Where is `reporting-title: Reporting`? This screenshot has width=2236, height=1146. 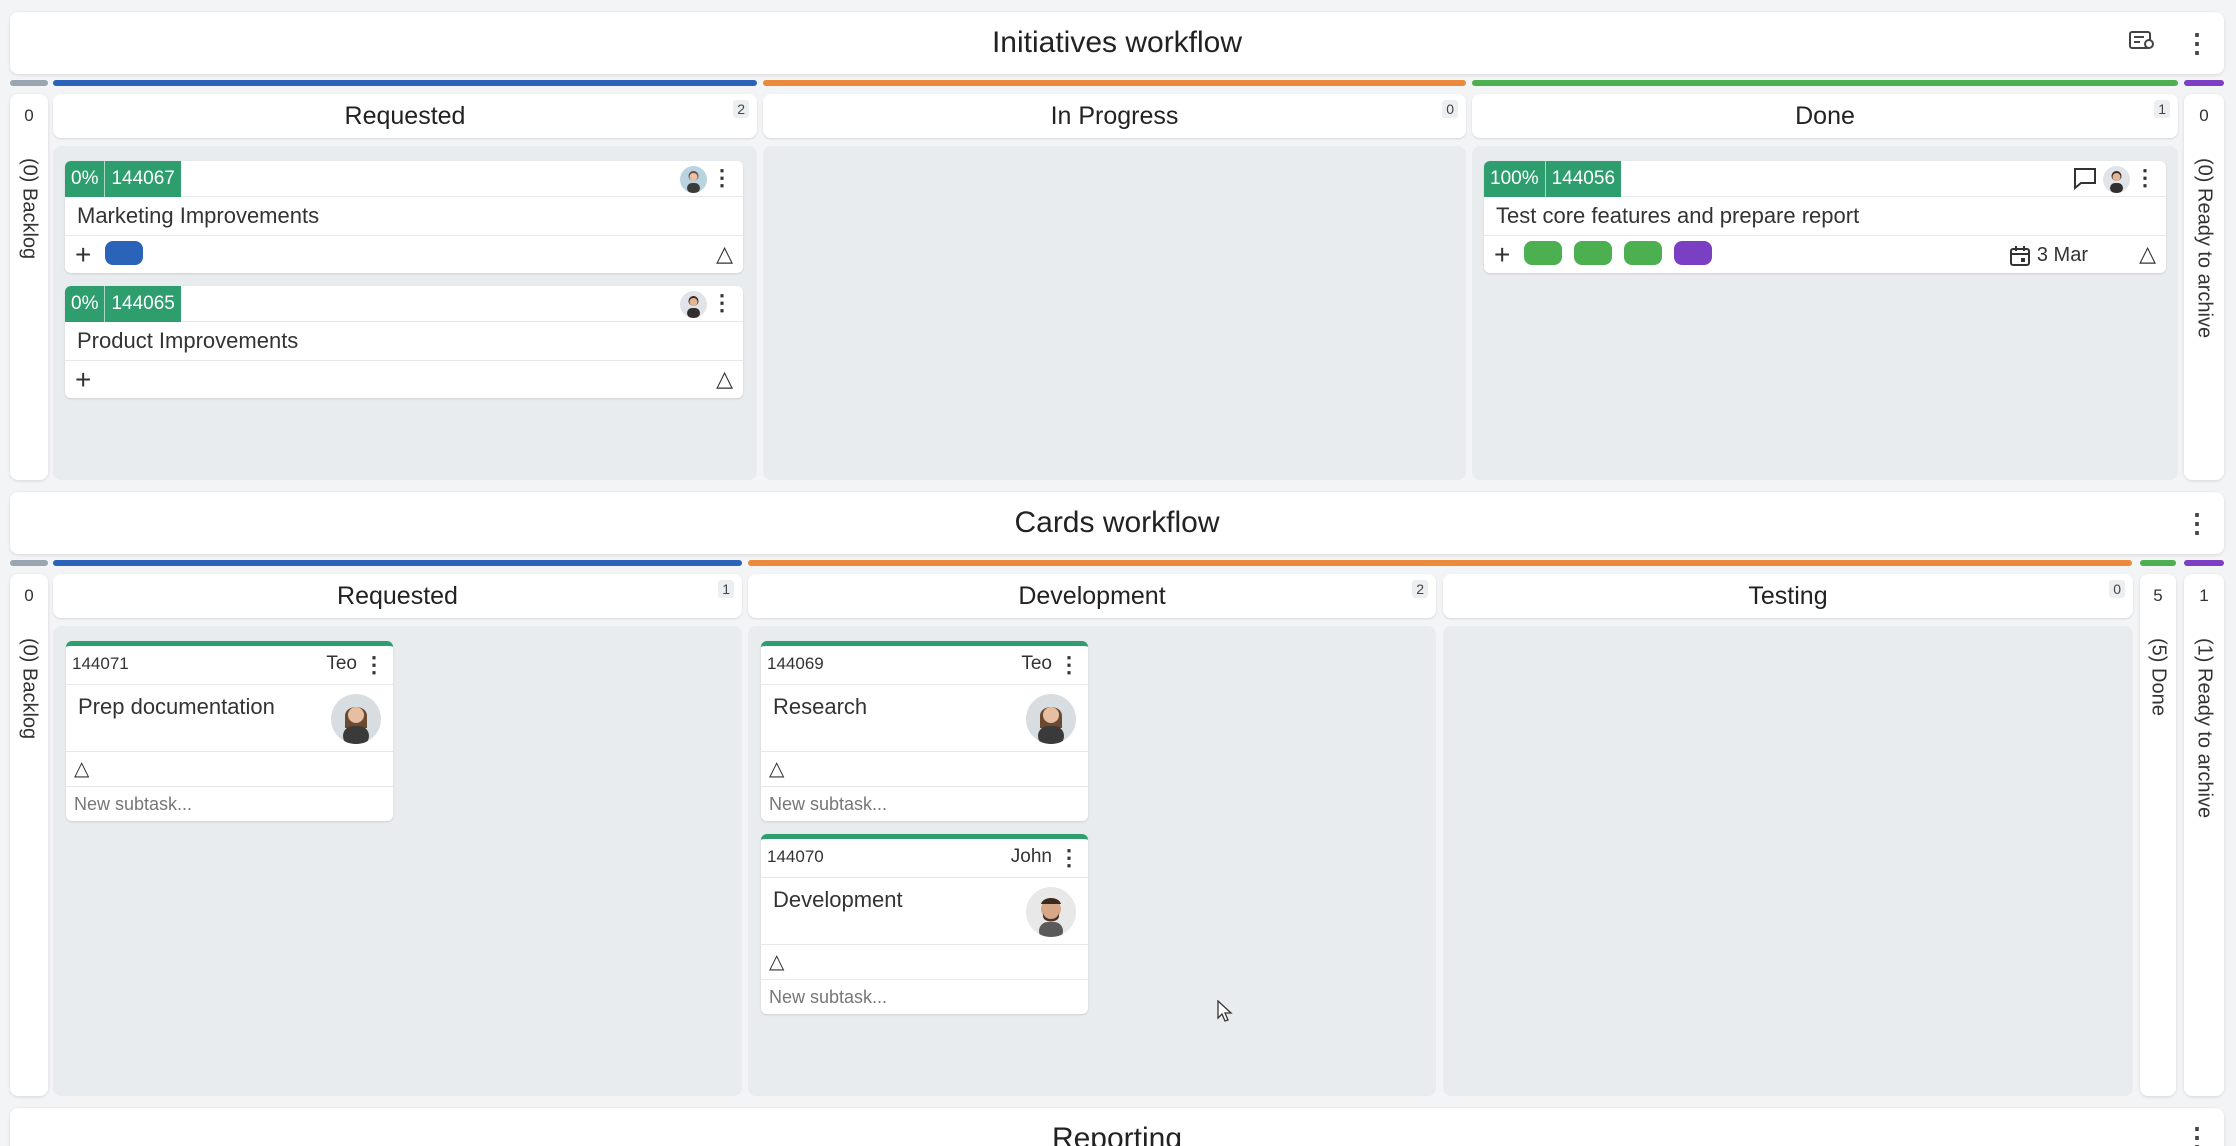 reporting-title: Reporting is located at coordinates (1117, 1134).